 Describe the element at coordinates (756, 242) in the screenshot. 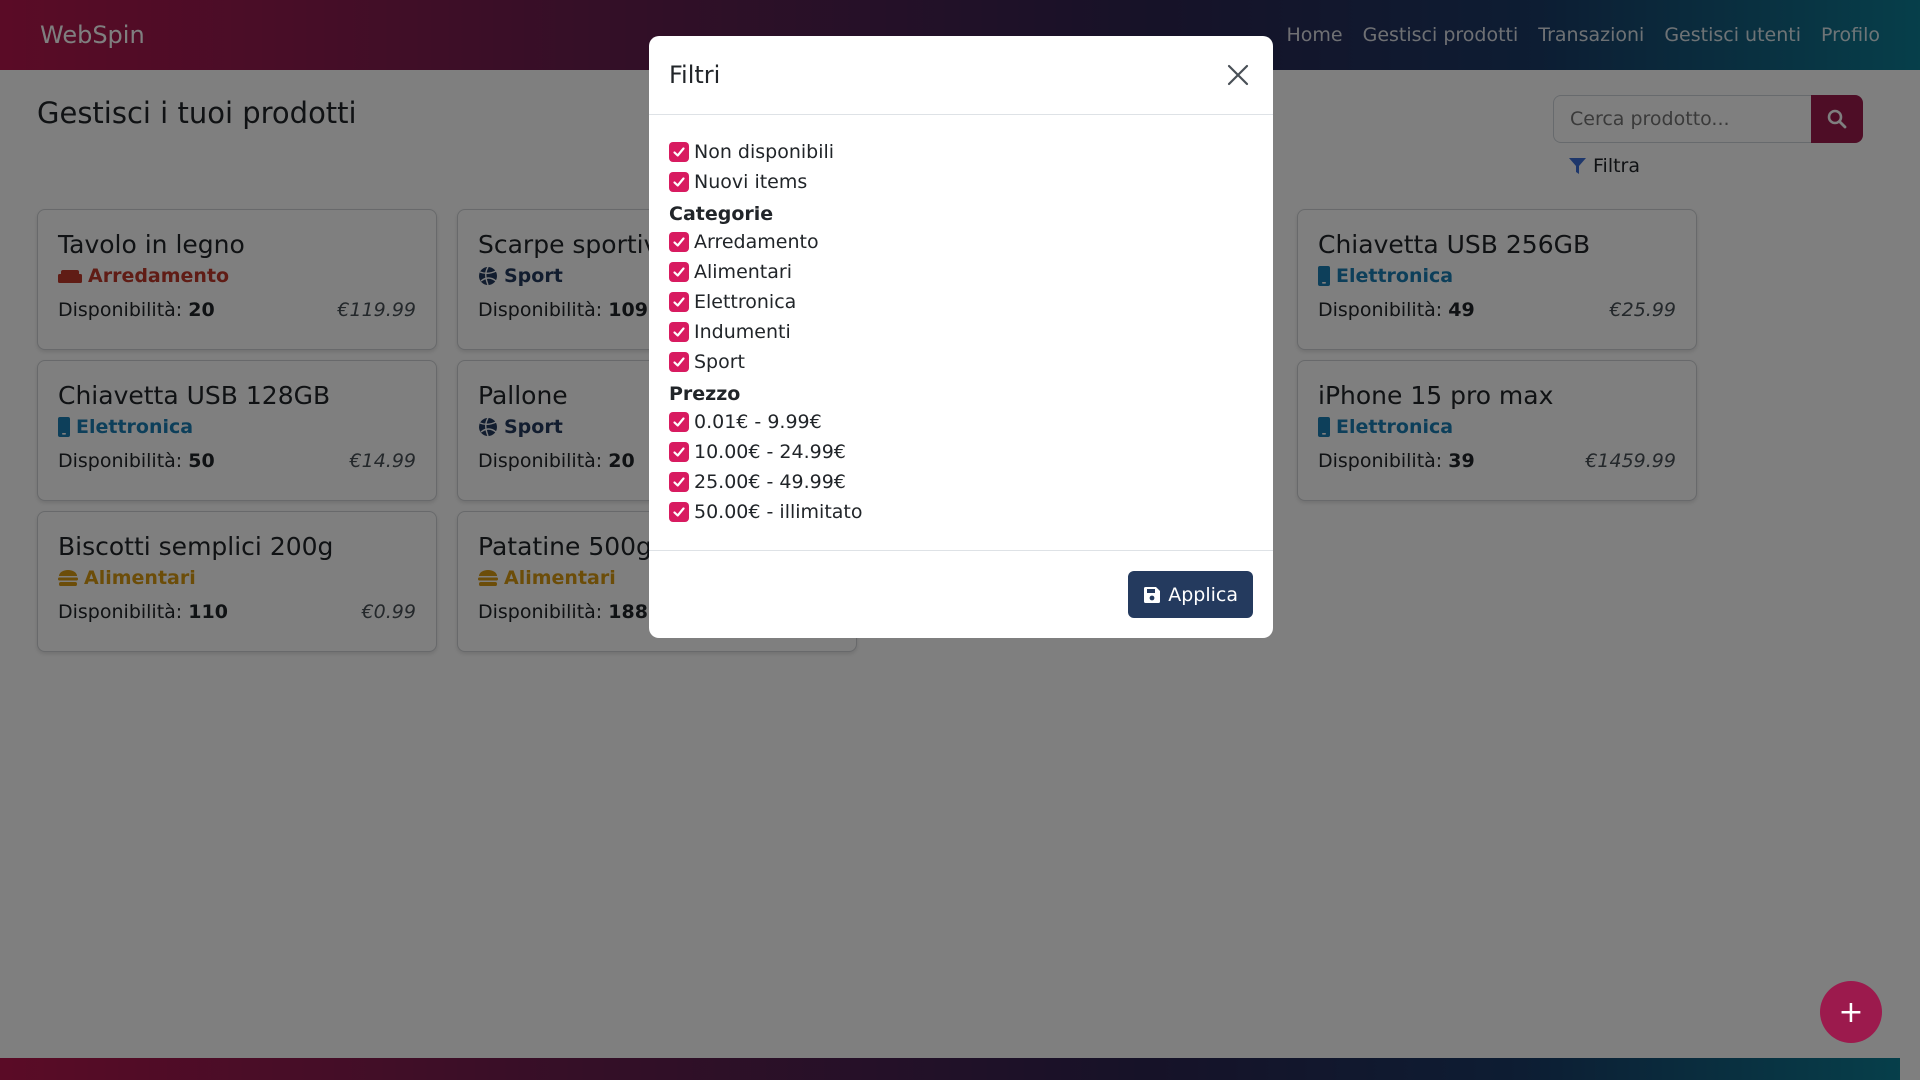

I see `checkbox-label: Arredamento` at that location.